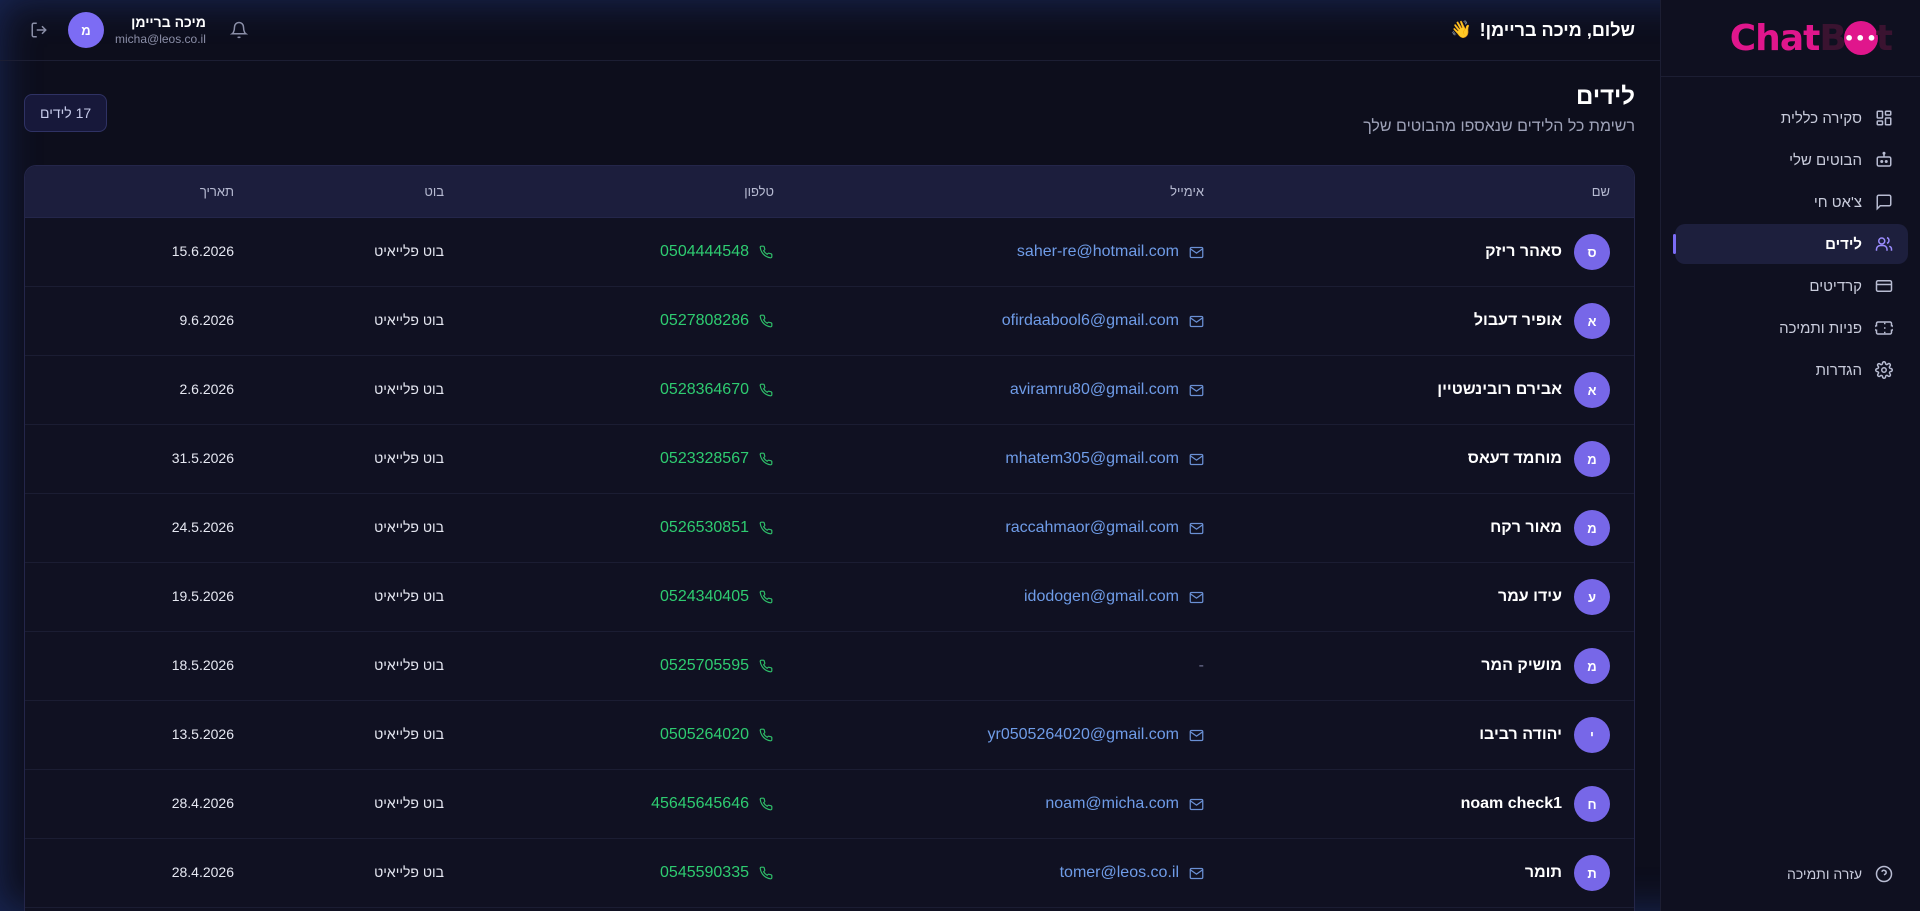 Image resolution: width=1920 pixels, height=911 pixels. I want to click on lead-name: עידו עמר, so click(1529, 596).